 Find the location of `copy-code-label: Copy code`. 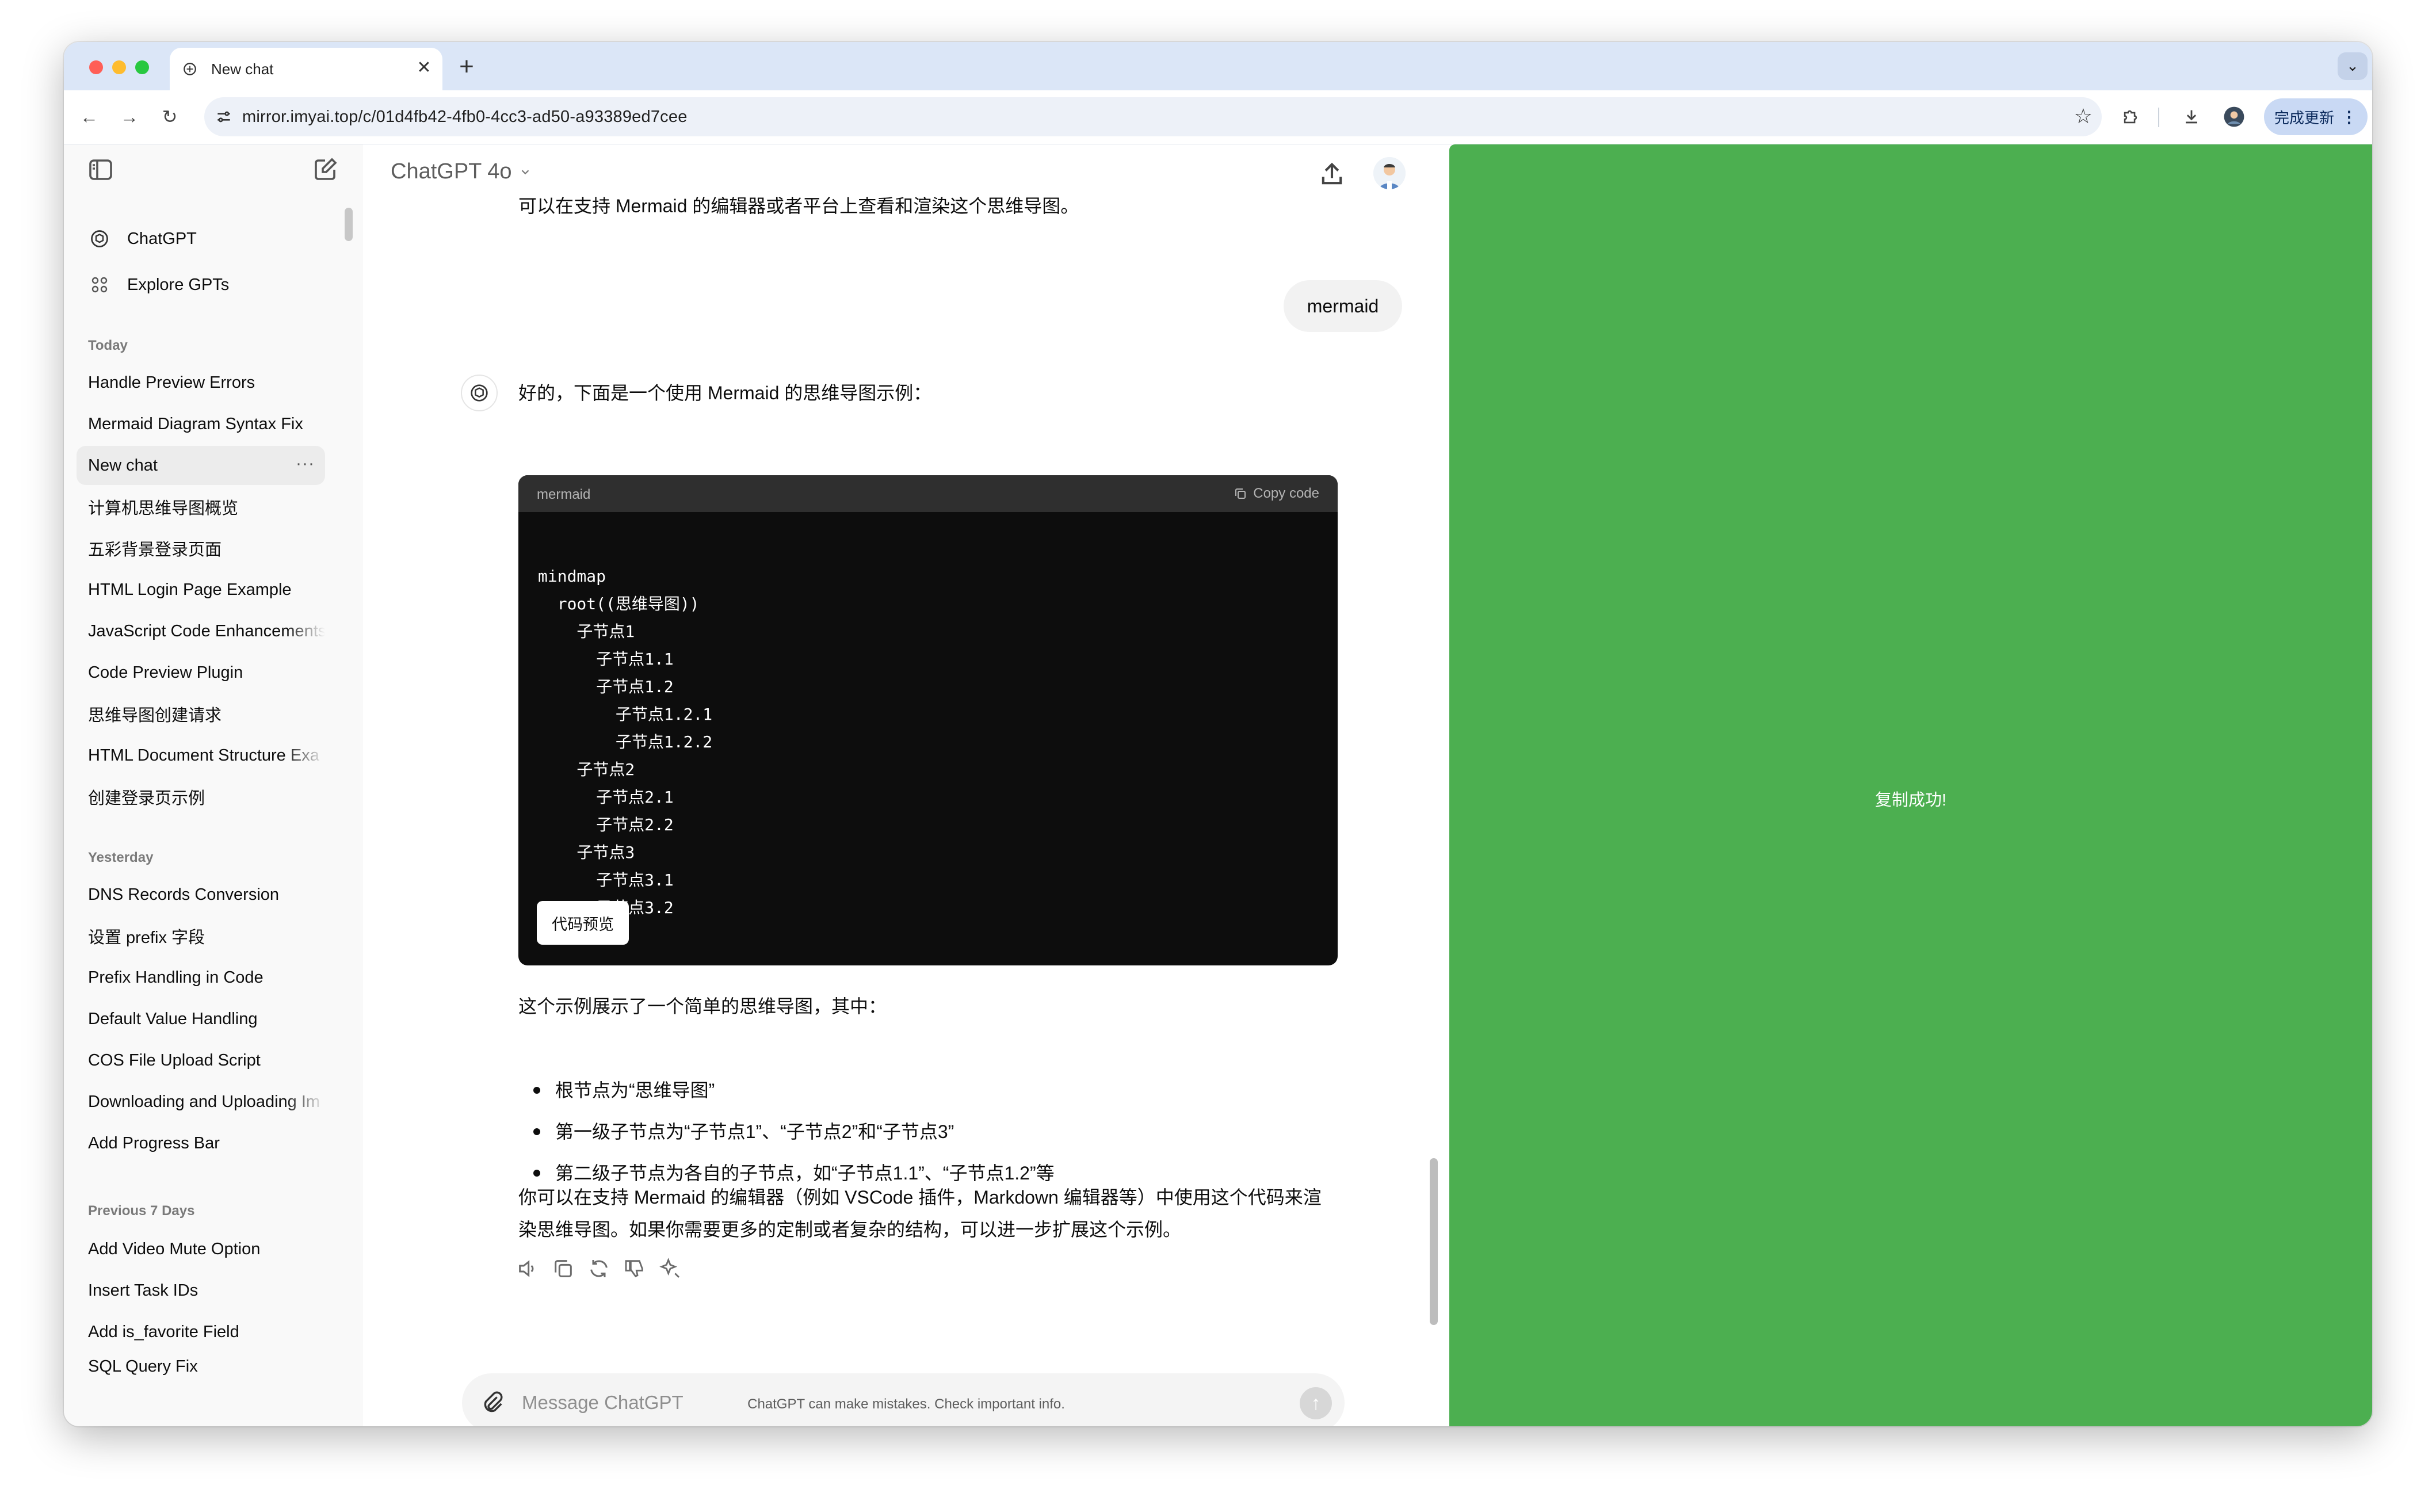

copy-code-label: Copy code is located at coordinates (1286, 493).